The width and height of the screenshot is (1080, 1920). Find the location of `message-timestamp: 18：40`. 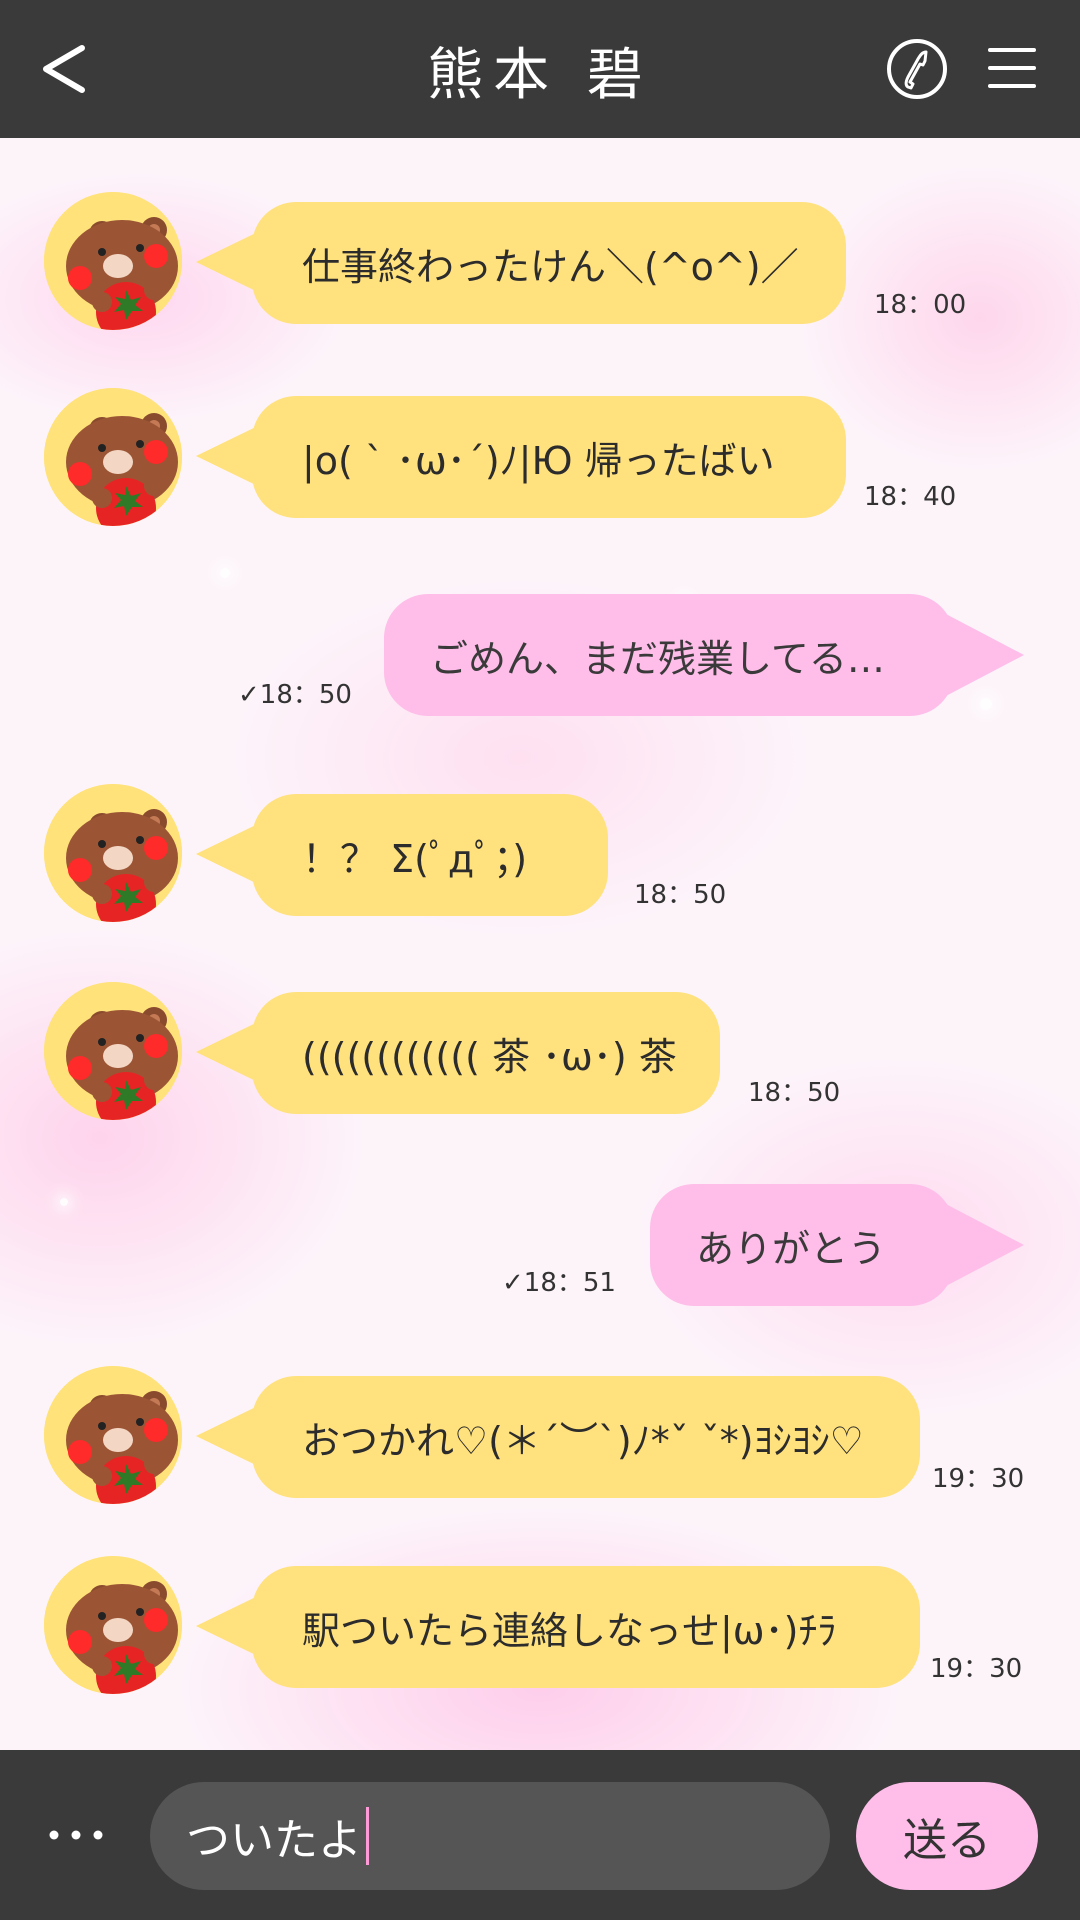

message-timestamp: 18：40 is located at coordinates (910, 497).